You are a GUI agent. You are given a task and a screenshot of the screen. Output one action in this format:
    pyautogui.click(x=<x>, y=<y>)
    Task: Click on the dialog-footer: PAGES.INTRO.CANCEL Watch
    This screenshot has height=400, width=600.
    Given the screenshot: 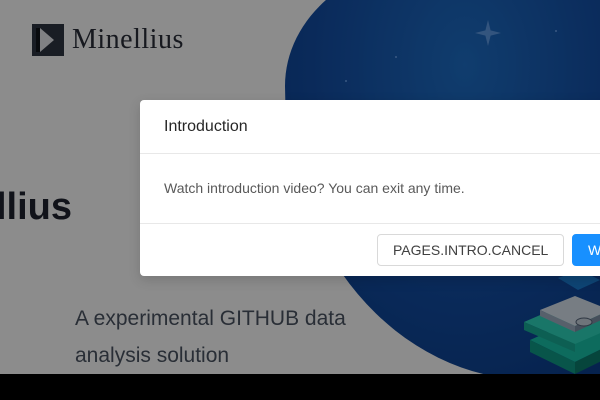 What is the action you would take?
    pyautogui.click(x=370, y=250)
    